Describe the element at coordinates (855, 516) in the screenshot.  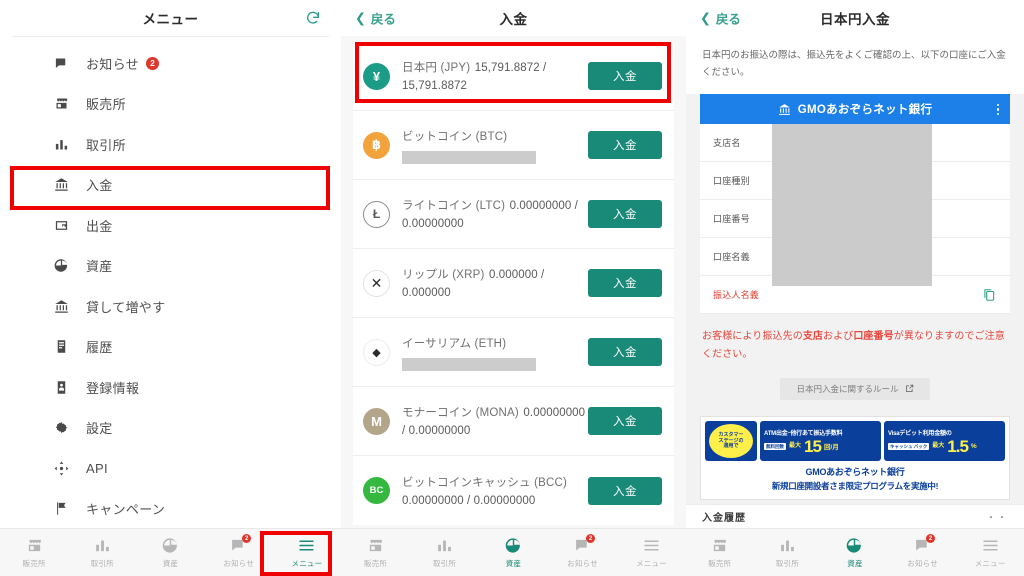
I see `deposit-history-section: 入金履歴 ・・` at that location.